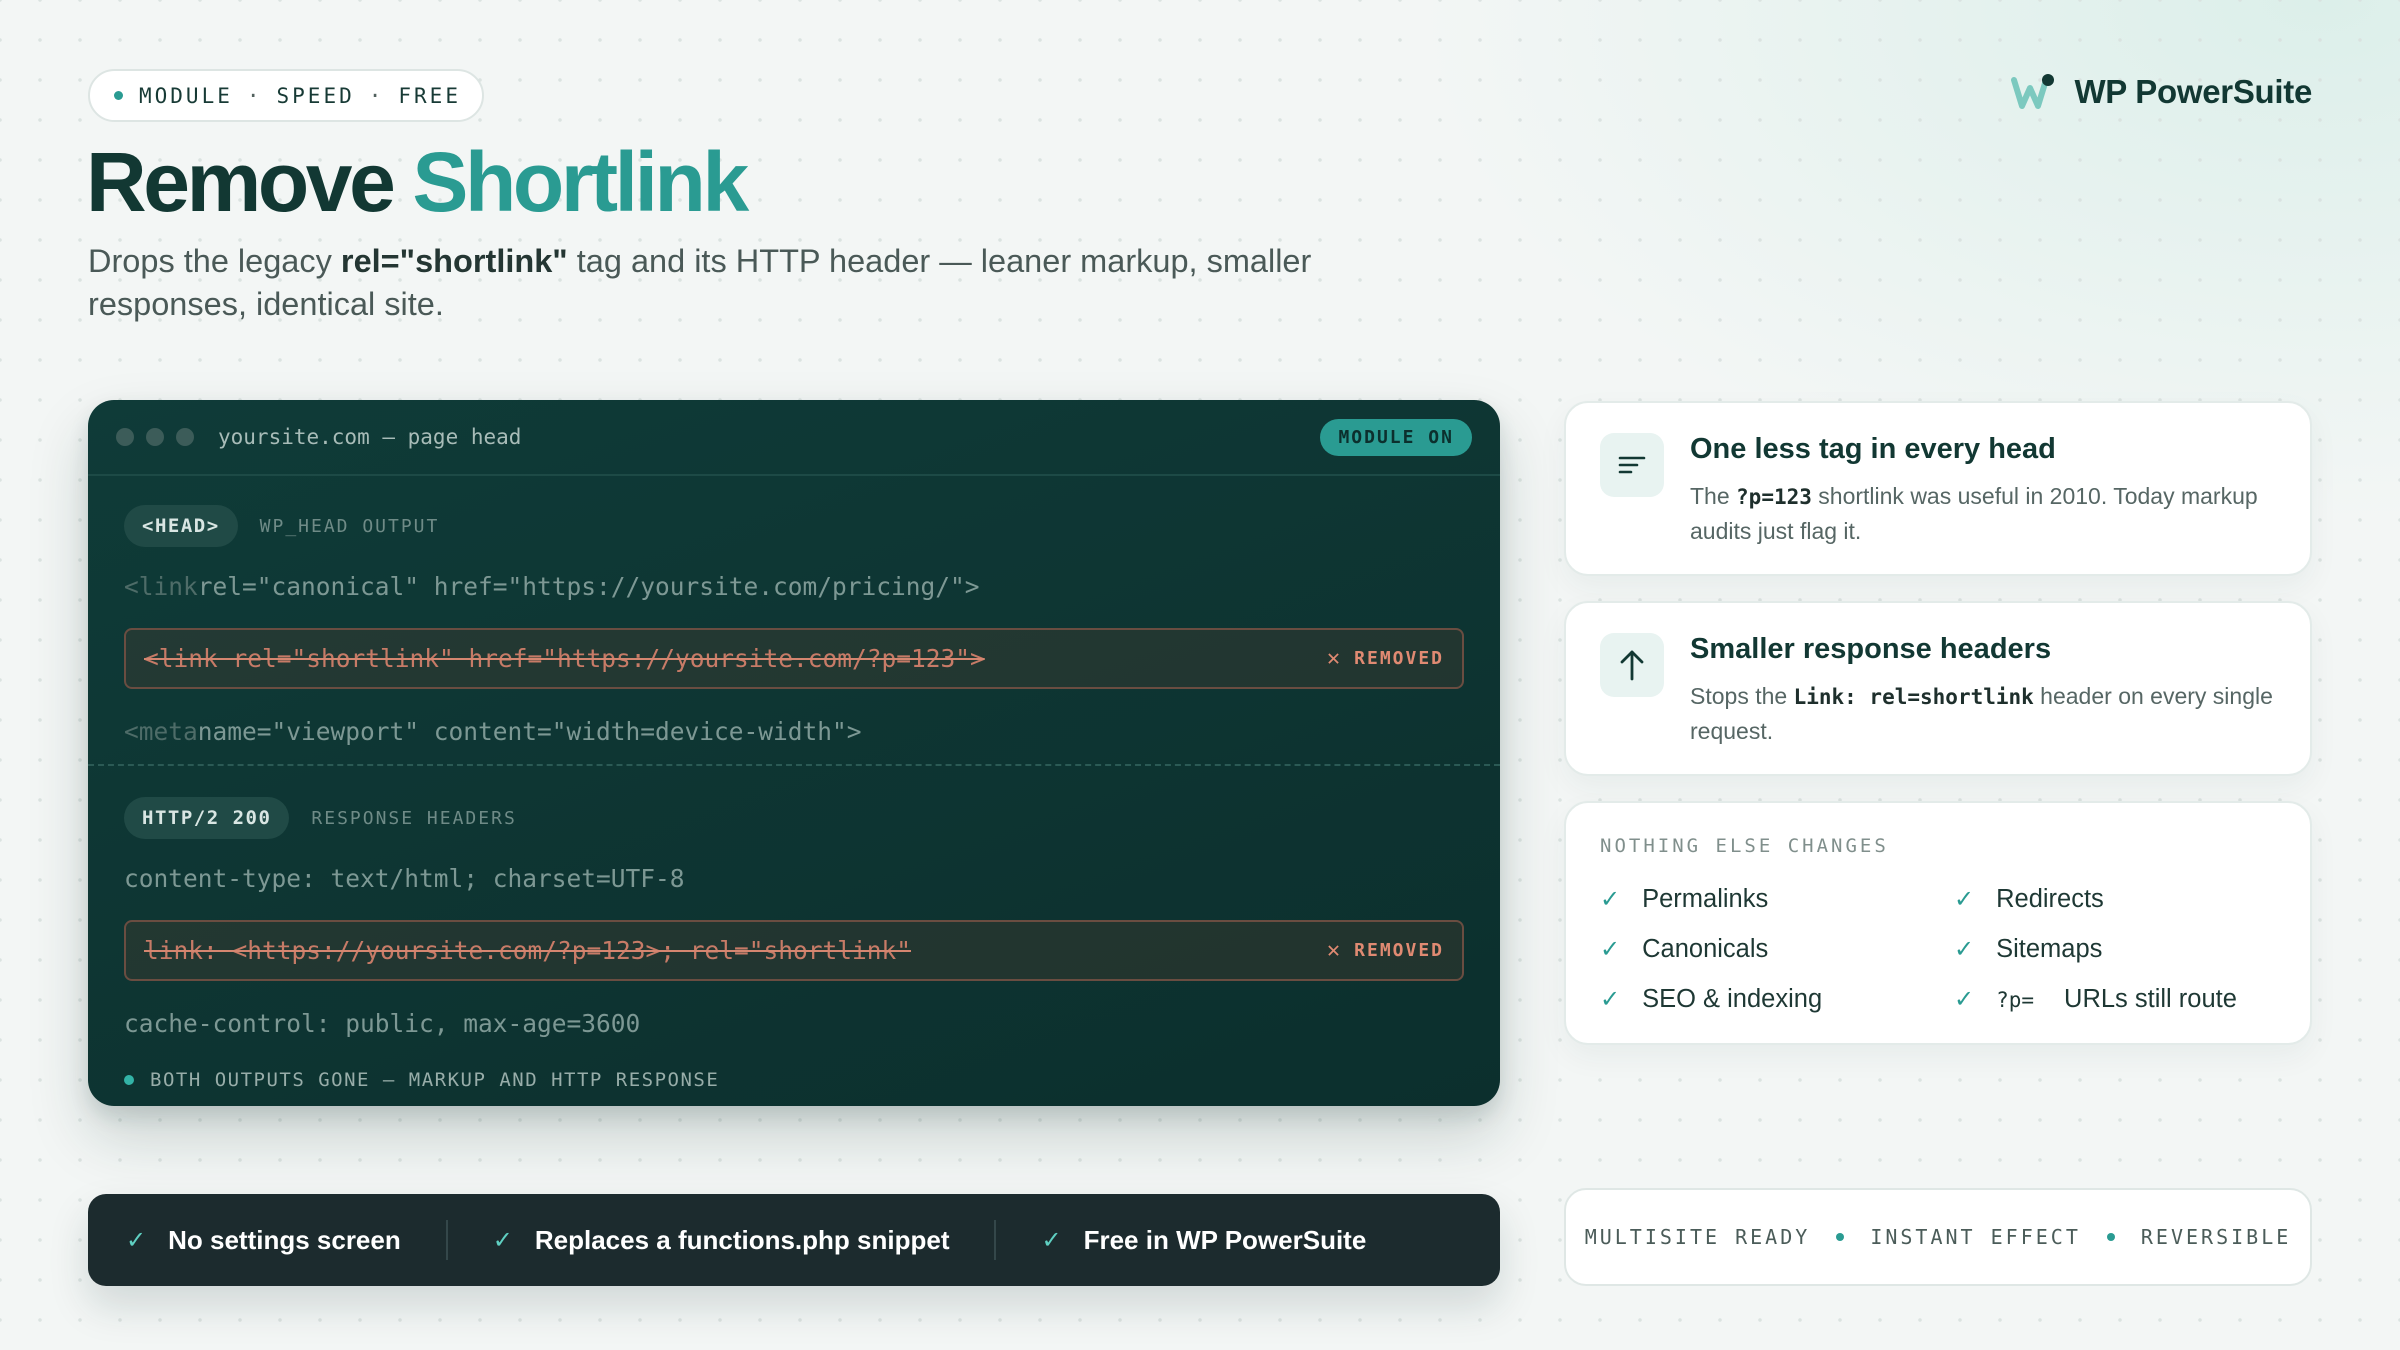 This screenshot has width=2400, height=1350. I want to click on section-divider, so click(794, 765).